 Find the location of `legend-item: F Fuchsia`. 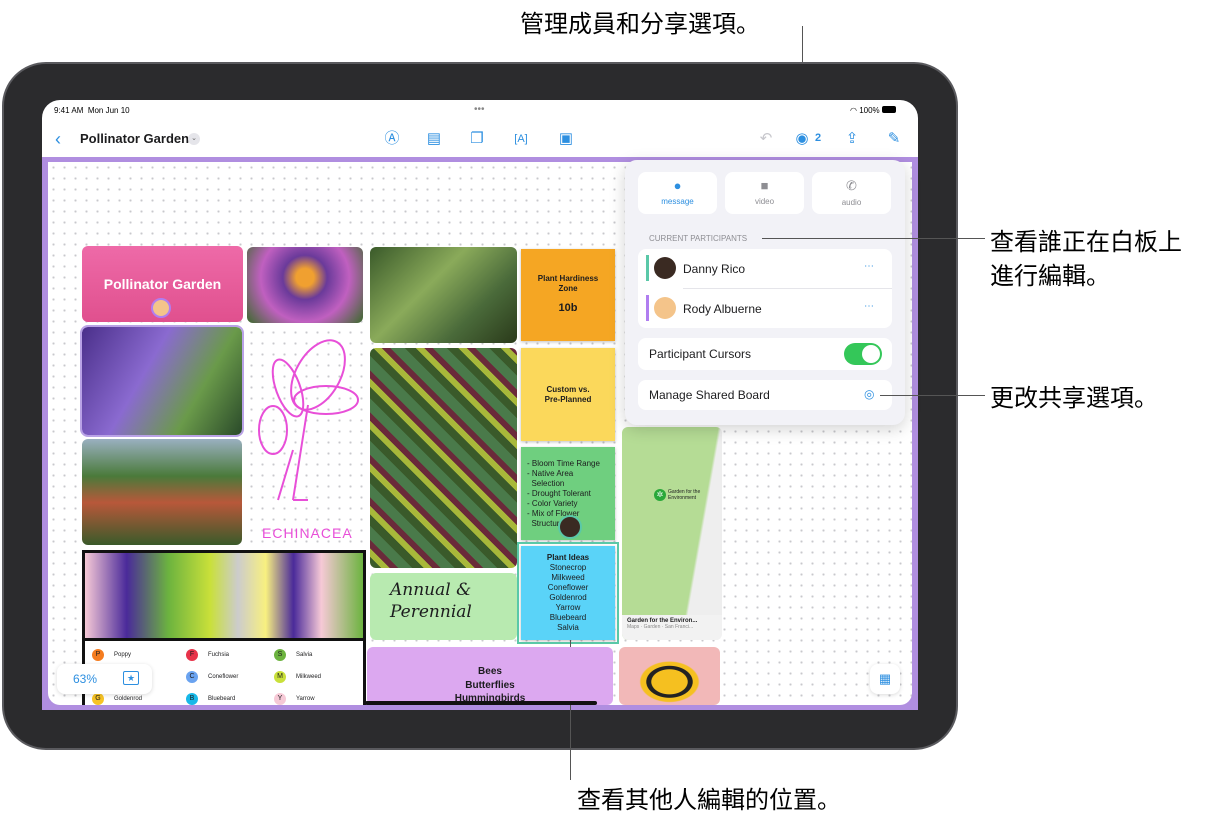

legend-item: F Fuchsia is located at coordinates (207, 655).